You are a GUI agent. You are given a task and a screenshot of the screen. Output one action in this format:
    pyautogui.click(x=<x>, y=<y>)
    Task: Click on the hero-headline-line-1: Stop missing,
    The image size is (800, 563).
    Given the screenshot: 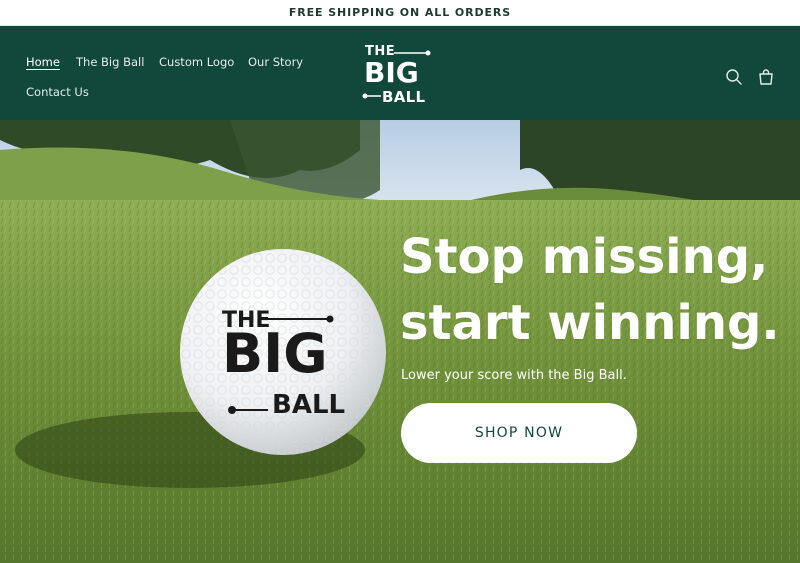 What is the action you would take?
    pyautogui.click(x=584, y=257)
    